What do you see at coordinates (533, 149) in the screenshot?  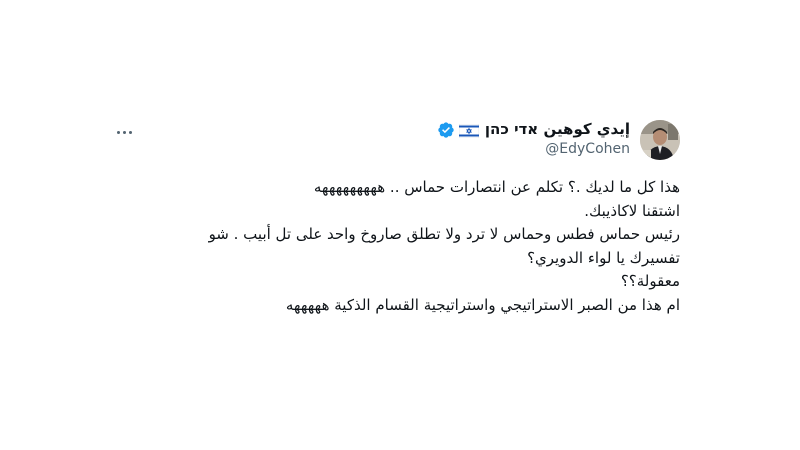 I see `author-handle: @EdyCohen` at bounding box center [533, 149].